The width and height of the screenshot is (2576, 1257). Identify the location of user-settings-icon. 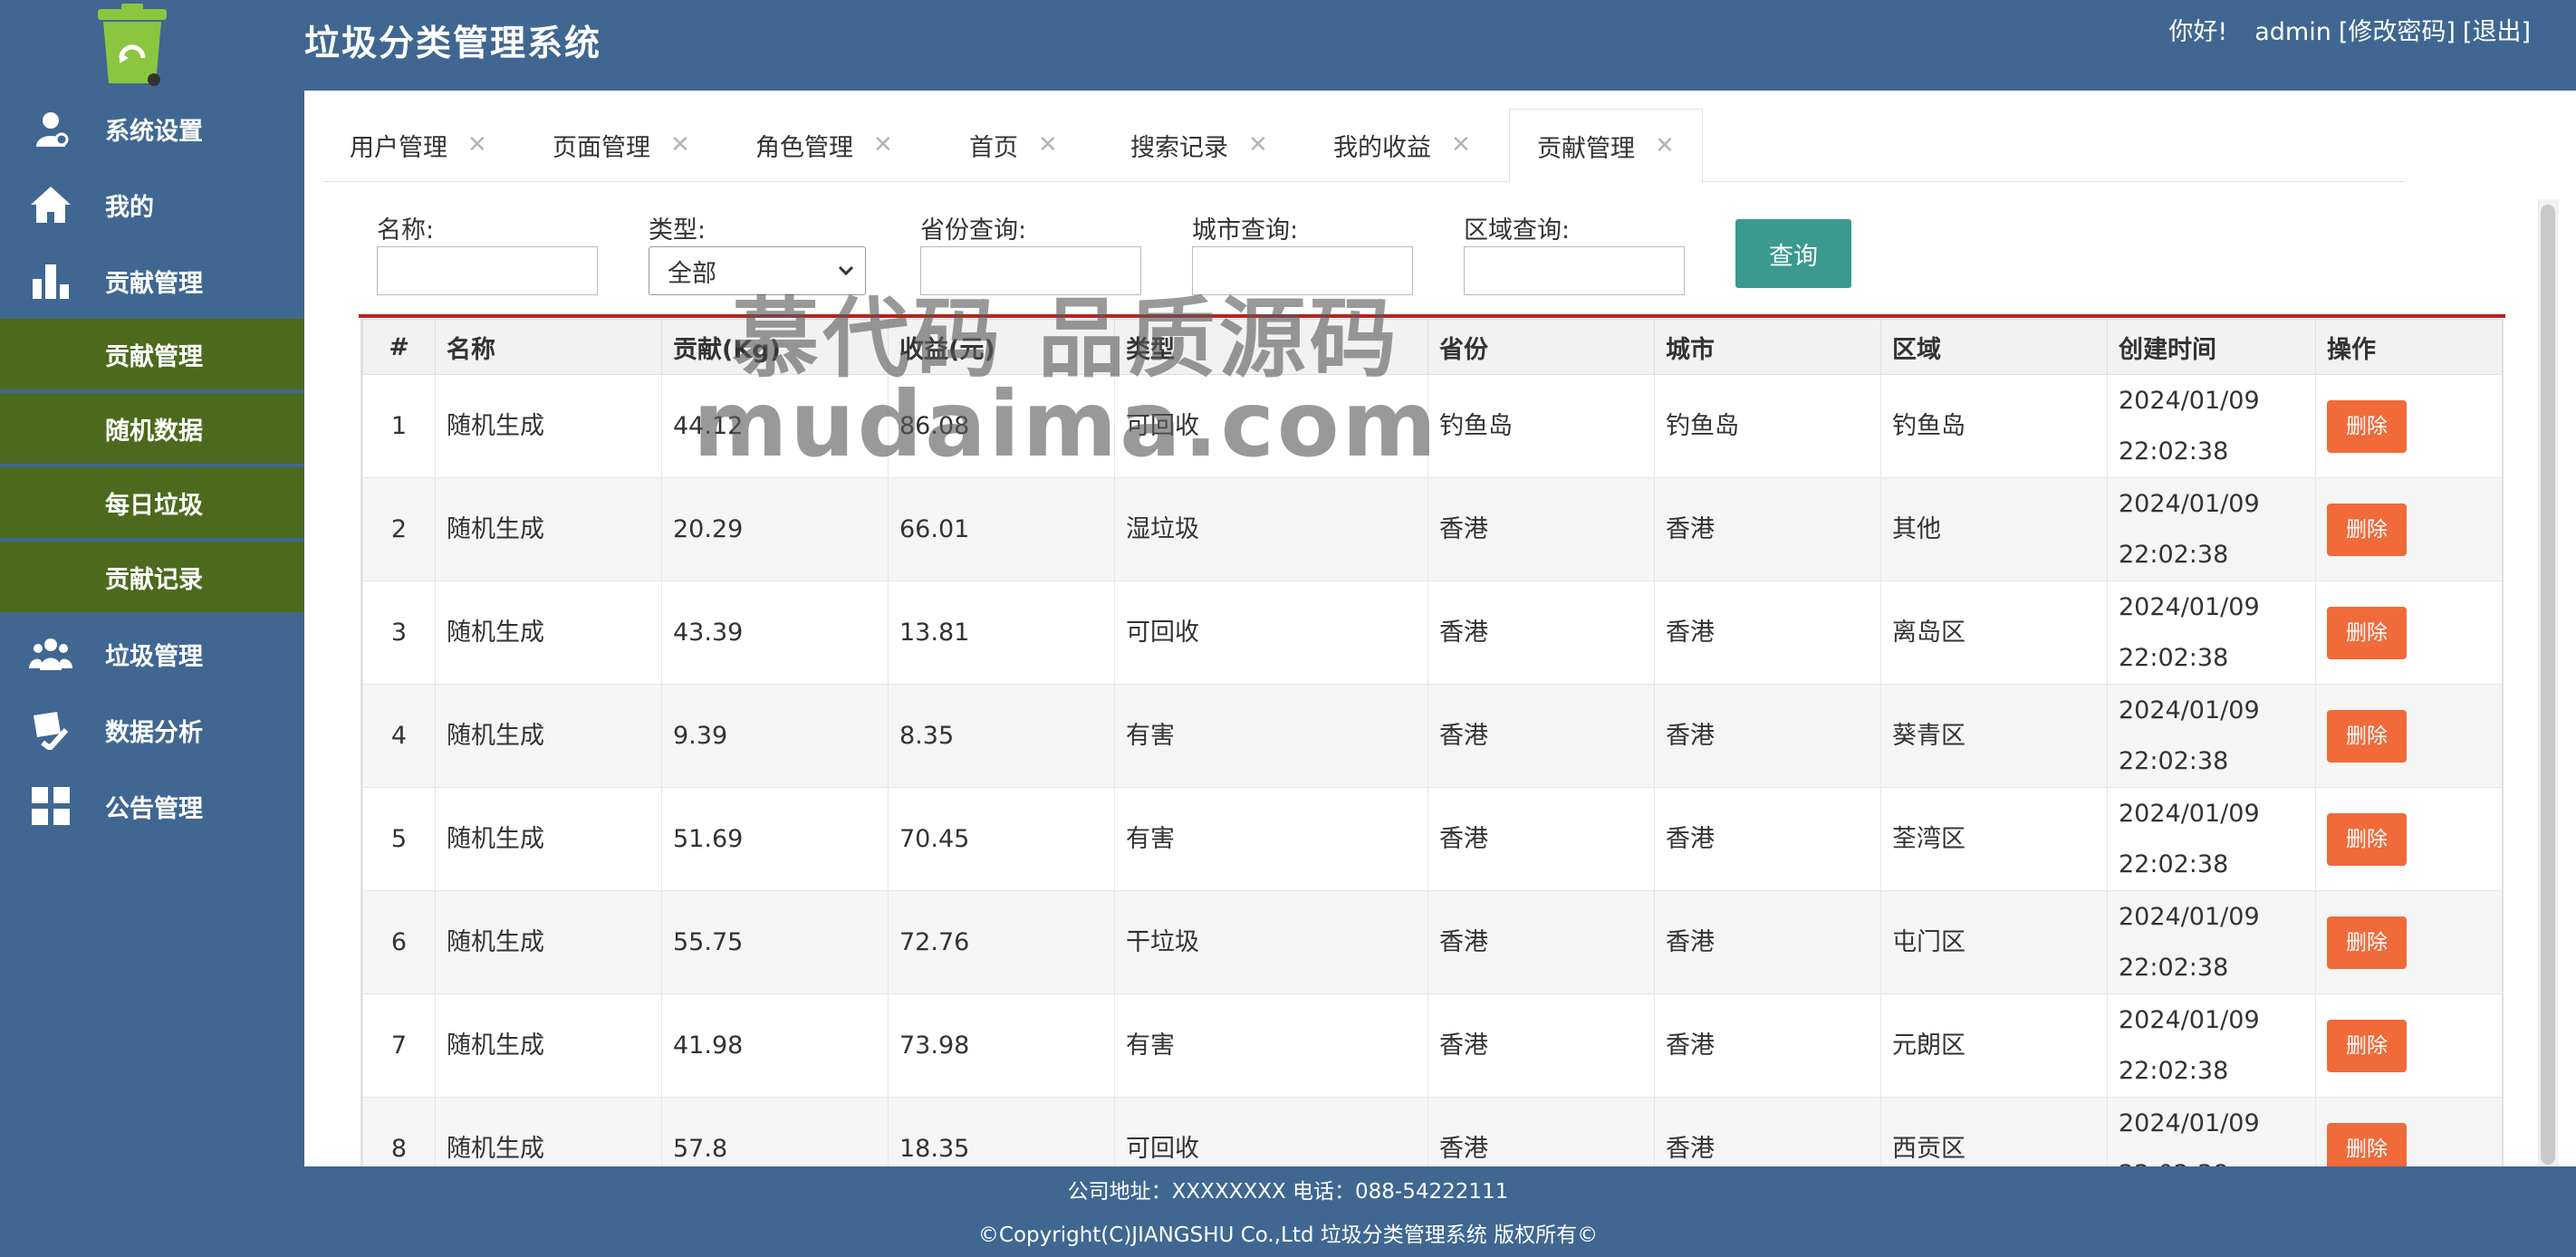
(50, 128).